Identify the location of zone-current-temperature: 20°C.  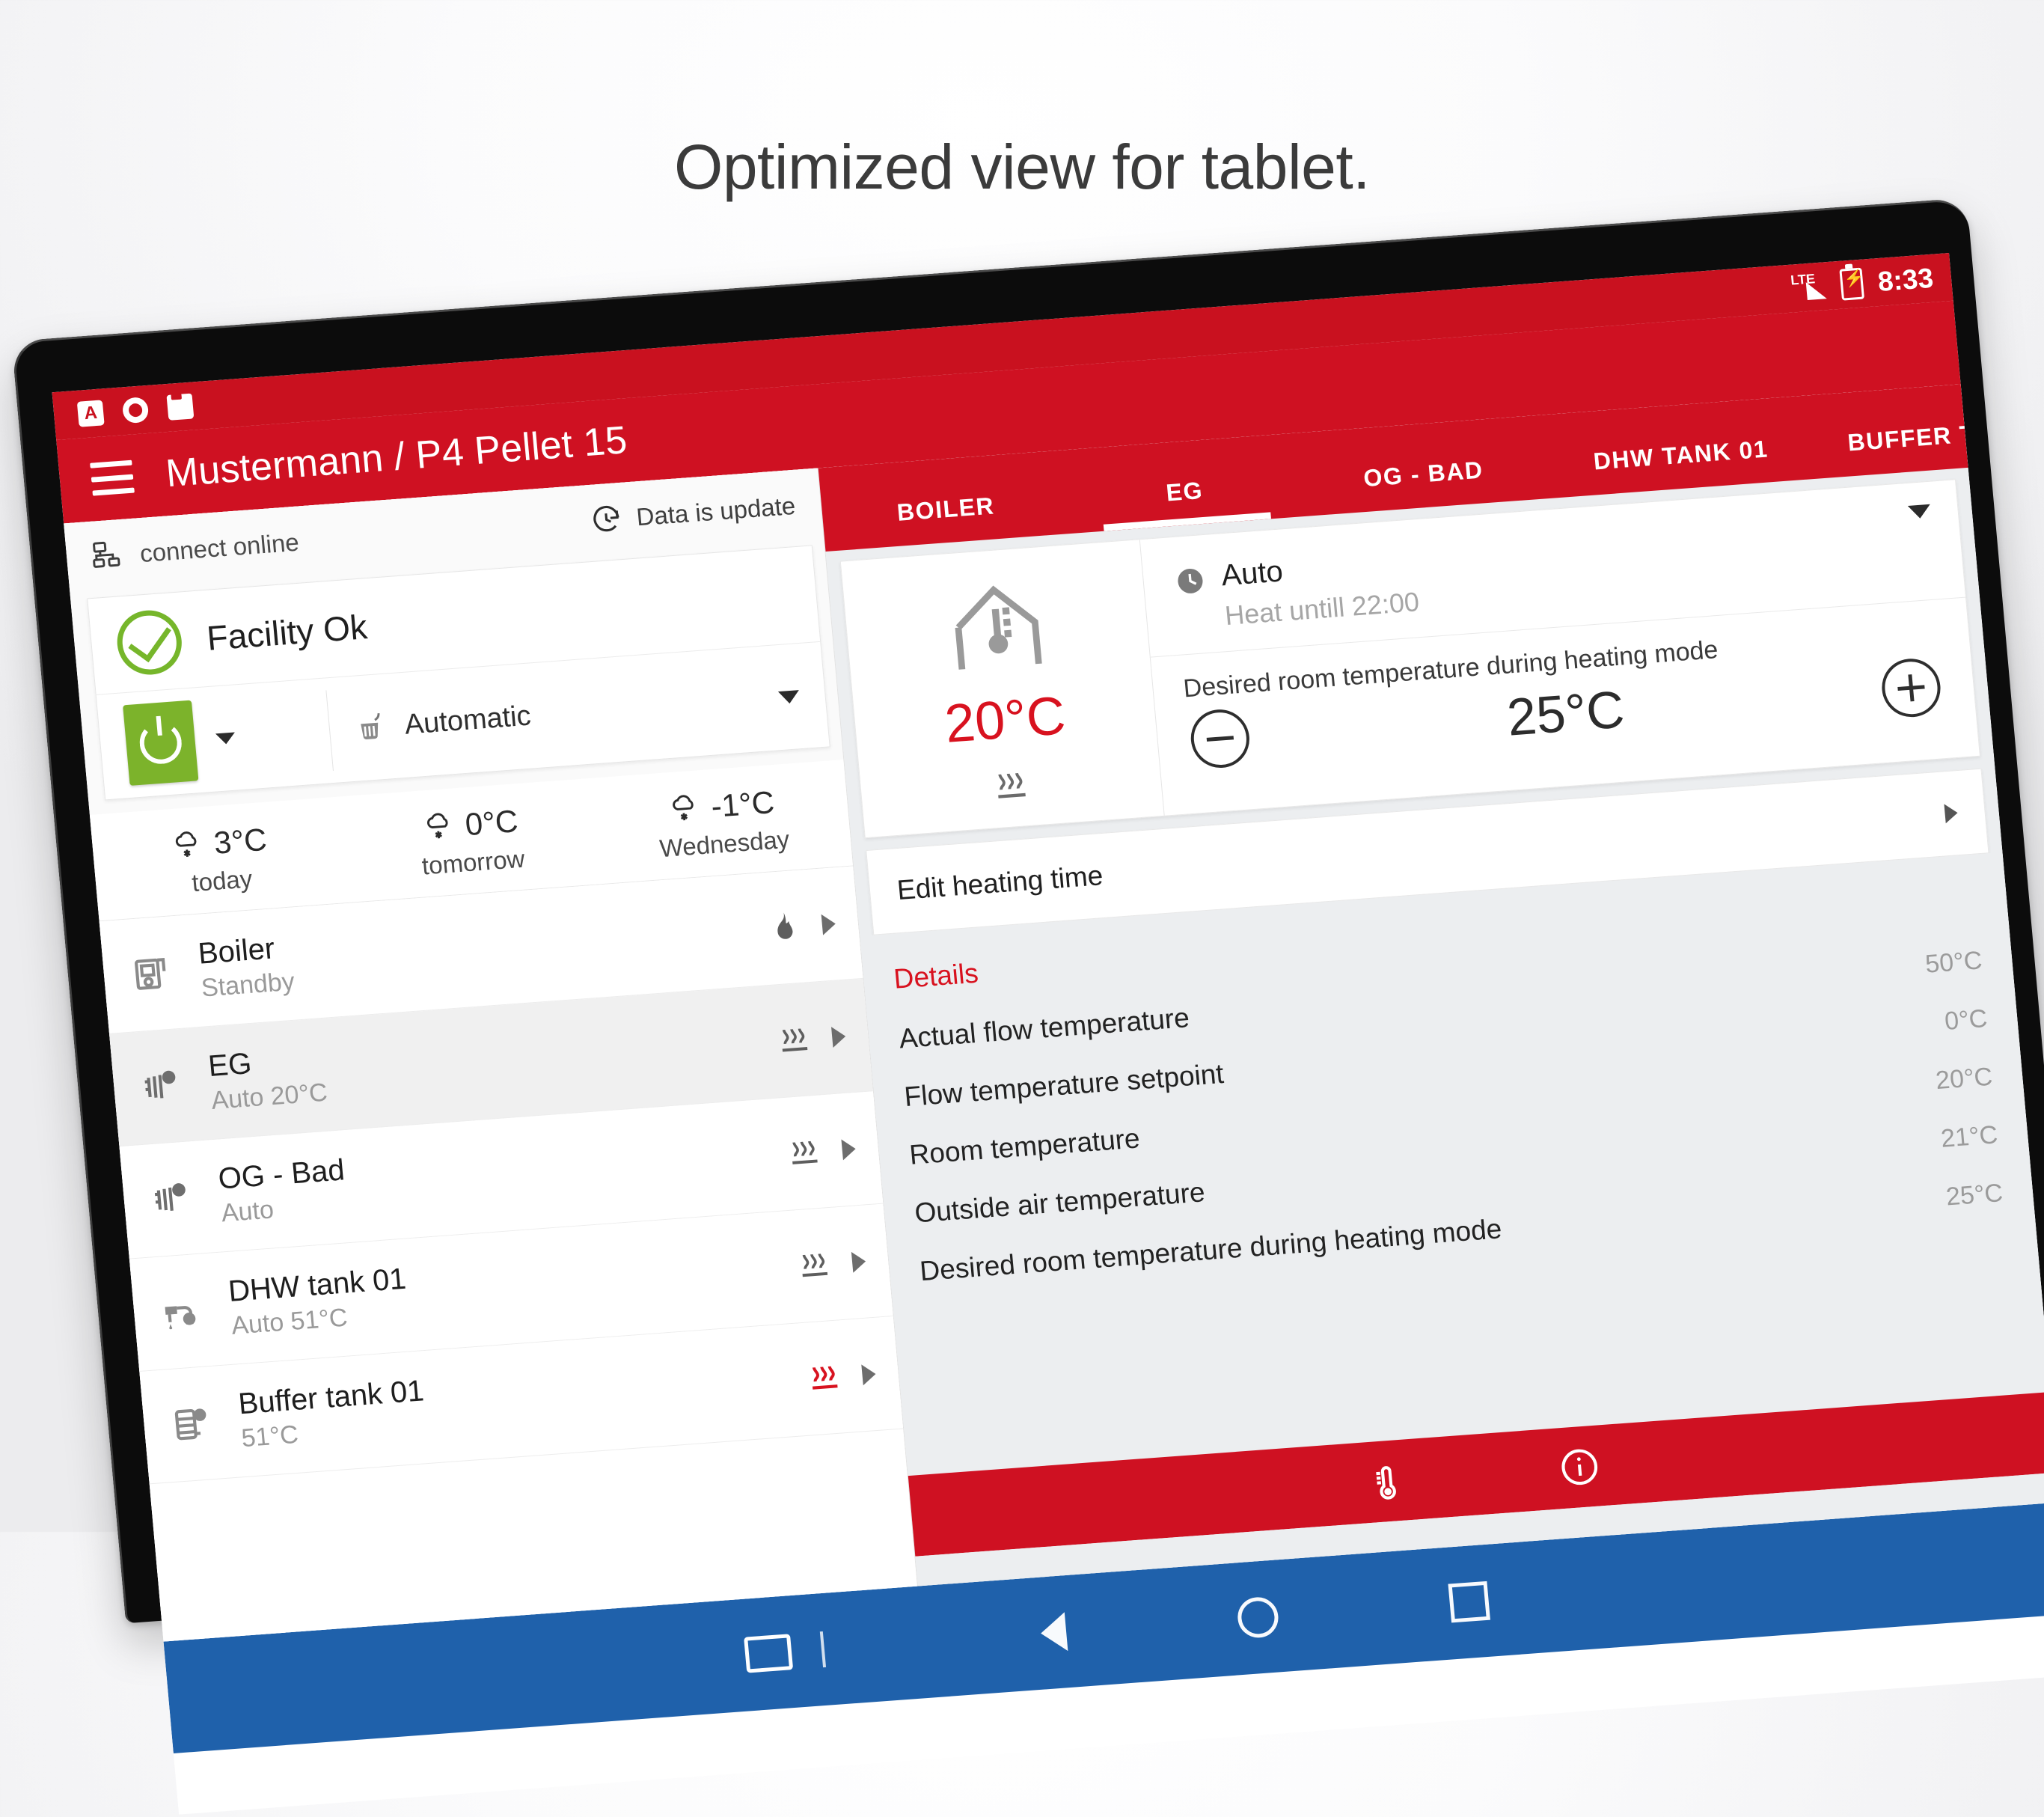
(1005, 720).